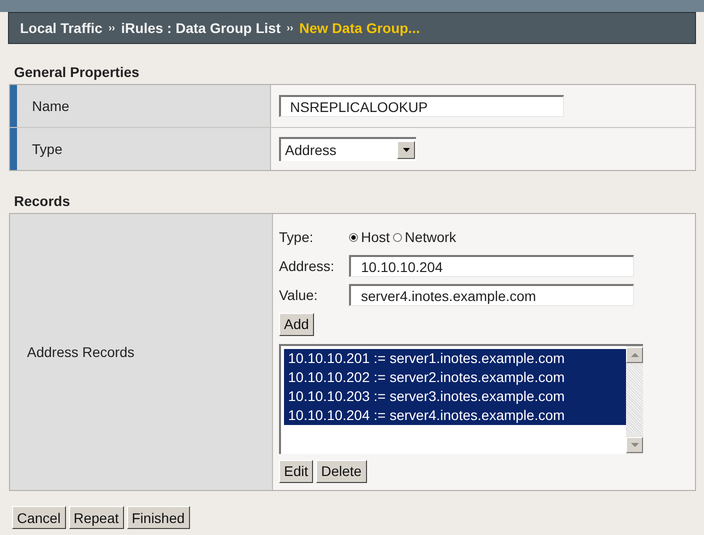  I want to click on breadcrumb-item: iRules : Data Group List, so click(201, 28).